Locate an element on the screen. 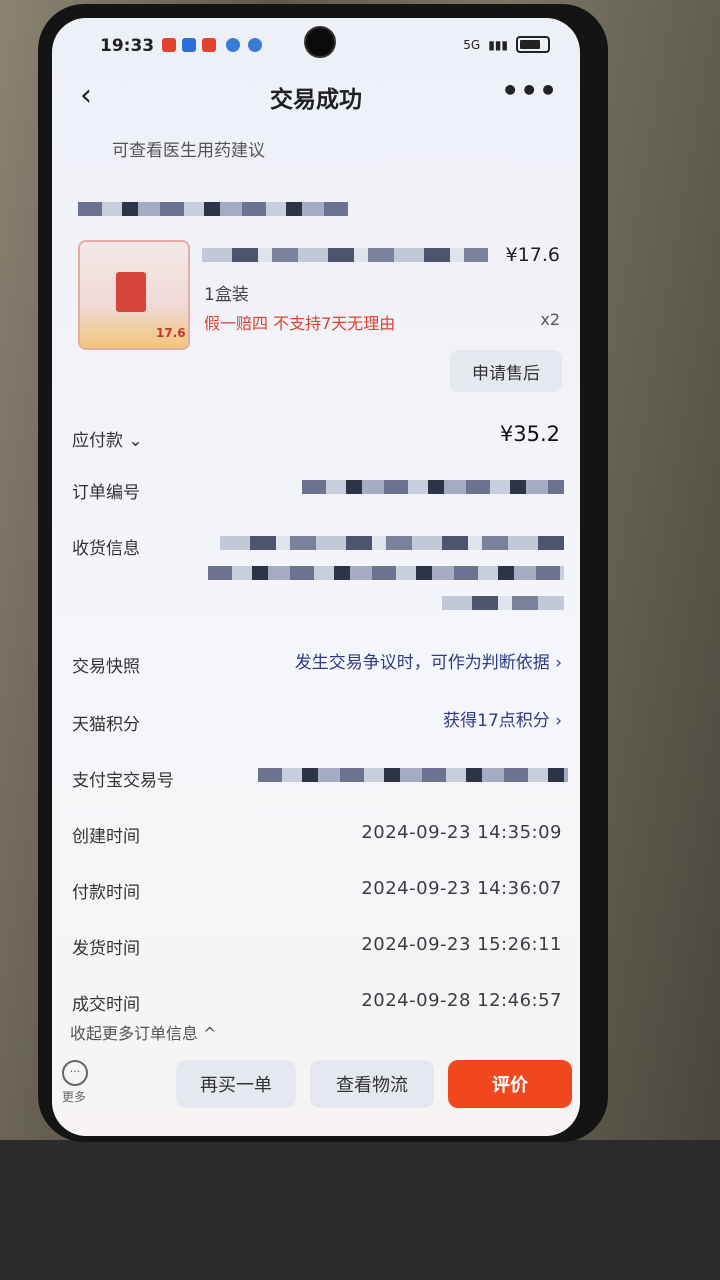 The width and height of the screenshot is (720, 1280). time-value-completed: 2024-09-28 12:46:57 is located at coordinates (461, 1000).